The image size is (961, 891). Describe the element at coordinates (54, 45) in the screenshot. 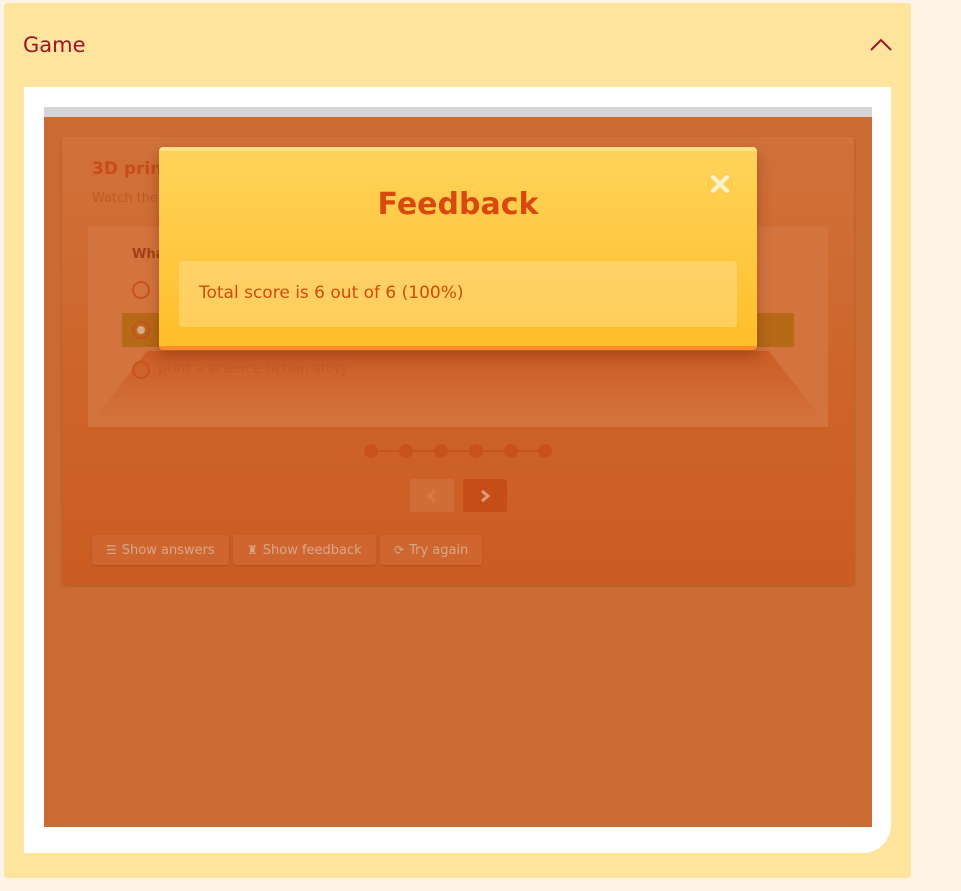

I see `panel-title: Game` at that location.